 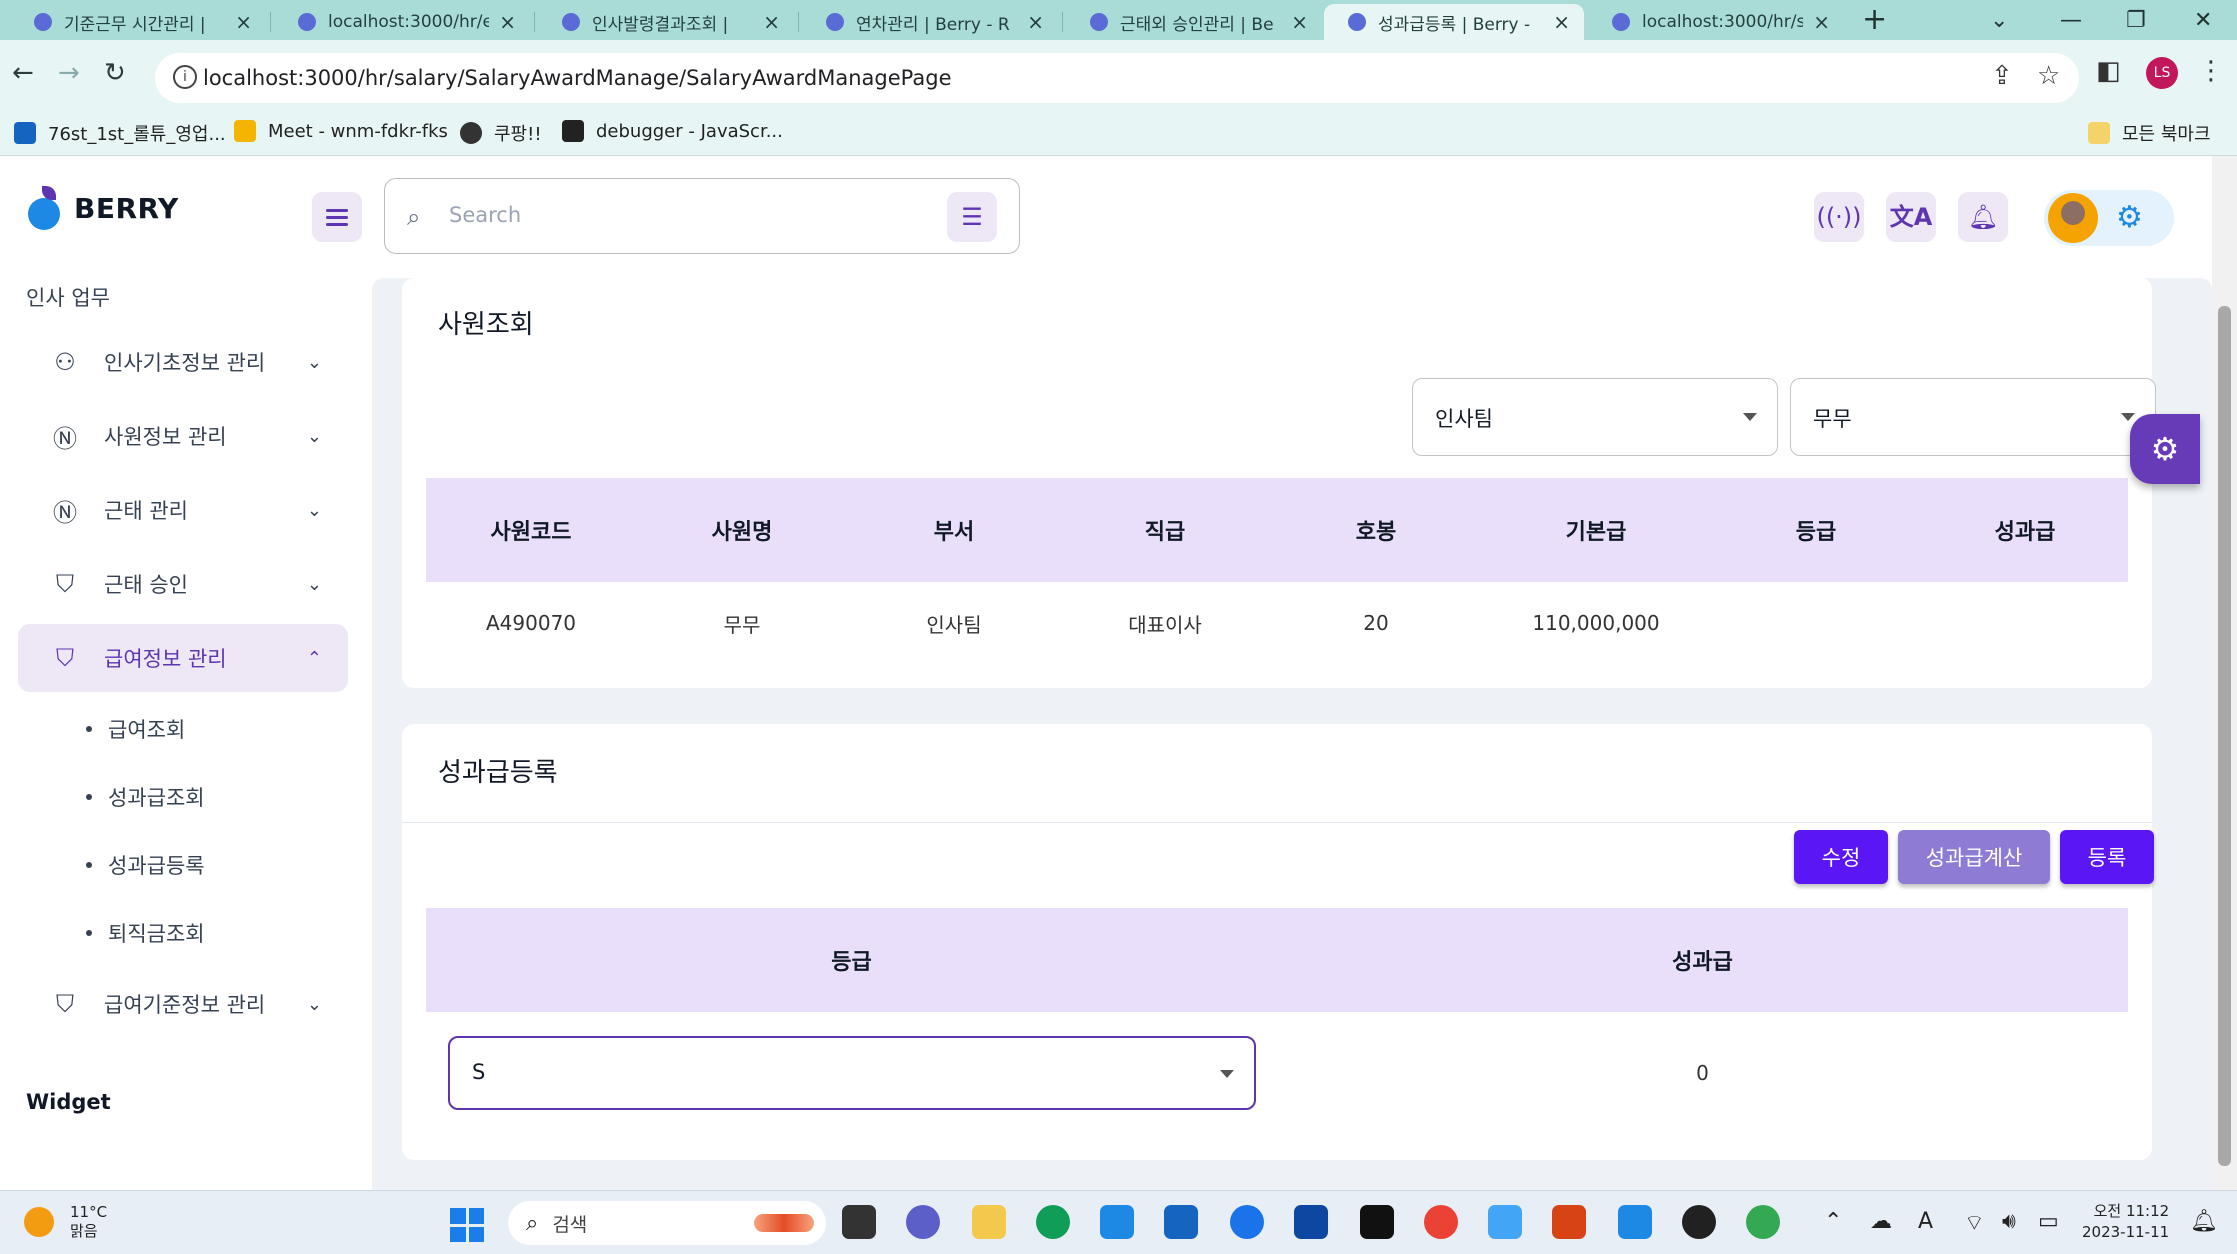 What do you see at coordinates (65, 1222) in the screenshot?
I see `weather-widget: 11°C 맑음` at bounding box center [65, 1222].